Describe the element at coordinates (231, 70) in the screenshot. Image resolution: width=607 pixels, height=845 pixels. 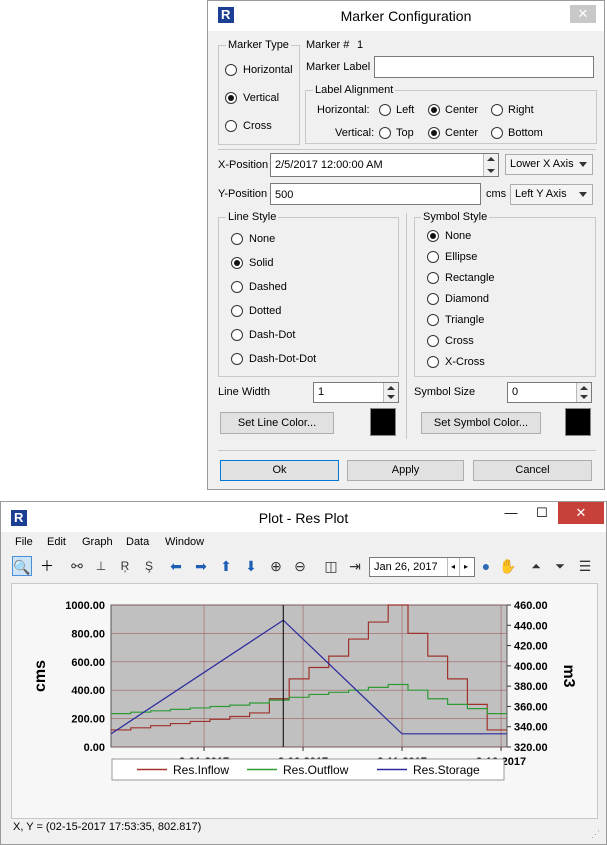
I see `radio-marker-horizontal` at that location.